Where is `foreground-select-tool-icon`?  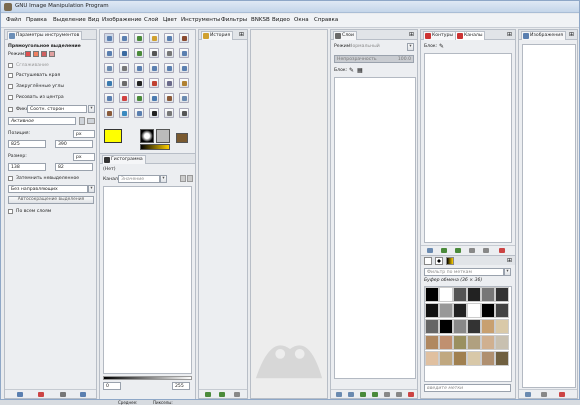
foreground-select-tool-icon is located at coordinates (109, 53).